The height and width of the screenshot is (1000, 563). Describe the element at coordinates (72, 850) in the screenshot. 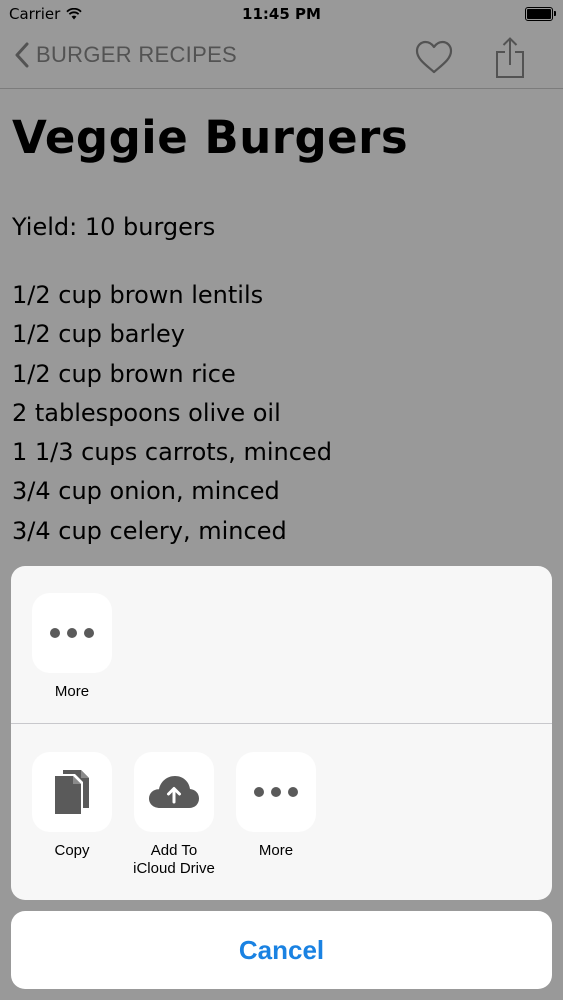

I see `copy-label: Copy` at that location.